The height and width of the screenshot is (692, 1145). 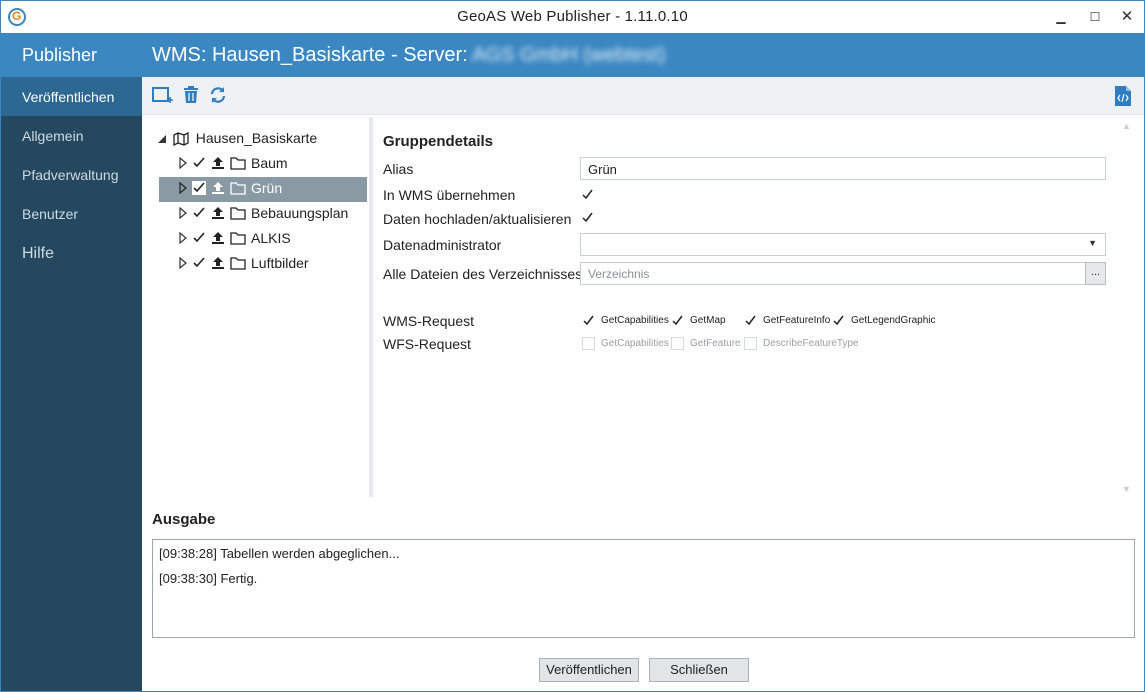 What do you see at coordinates (181, 139) in the screenshot?
I see `map-icon` at bounding box center [181, 139].